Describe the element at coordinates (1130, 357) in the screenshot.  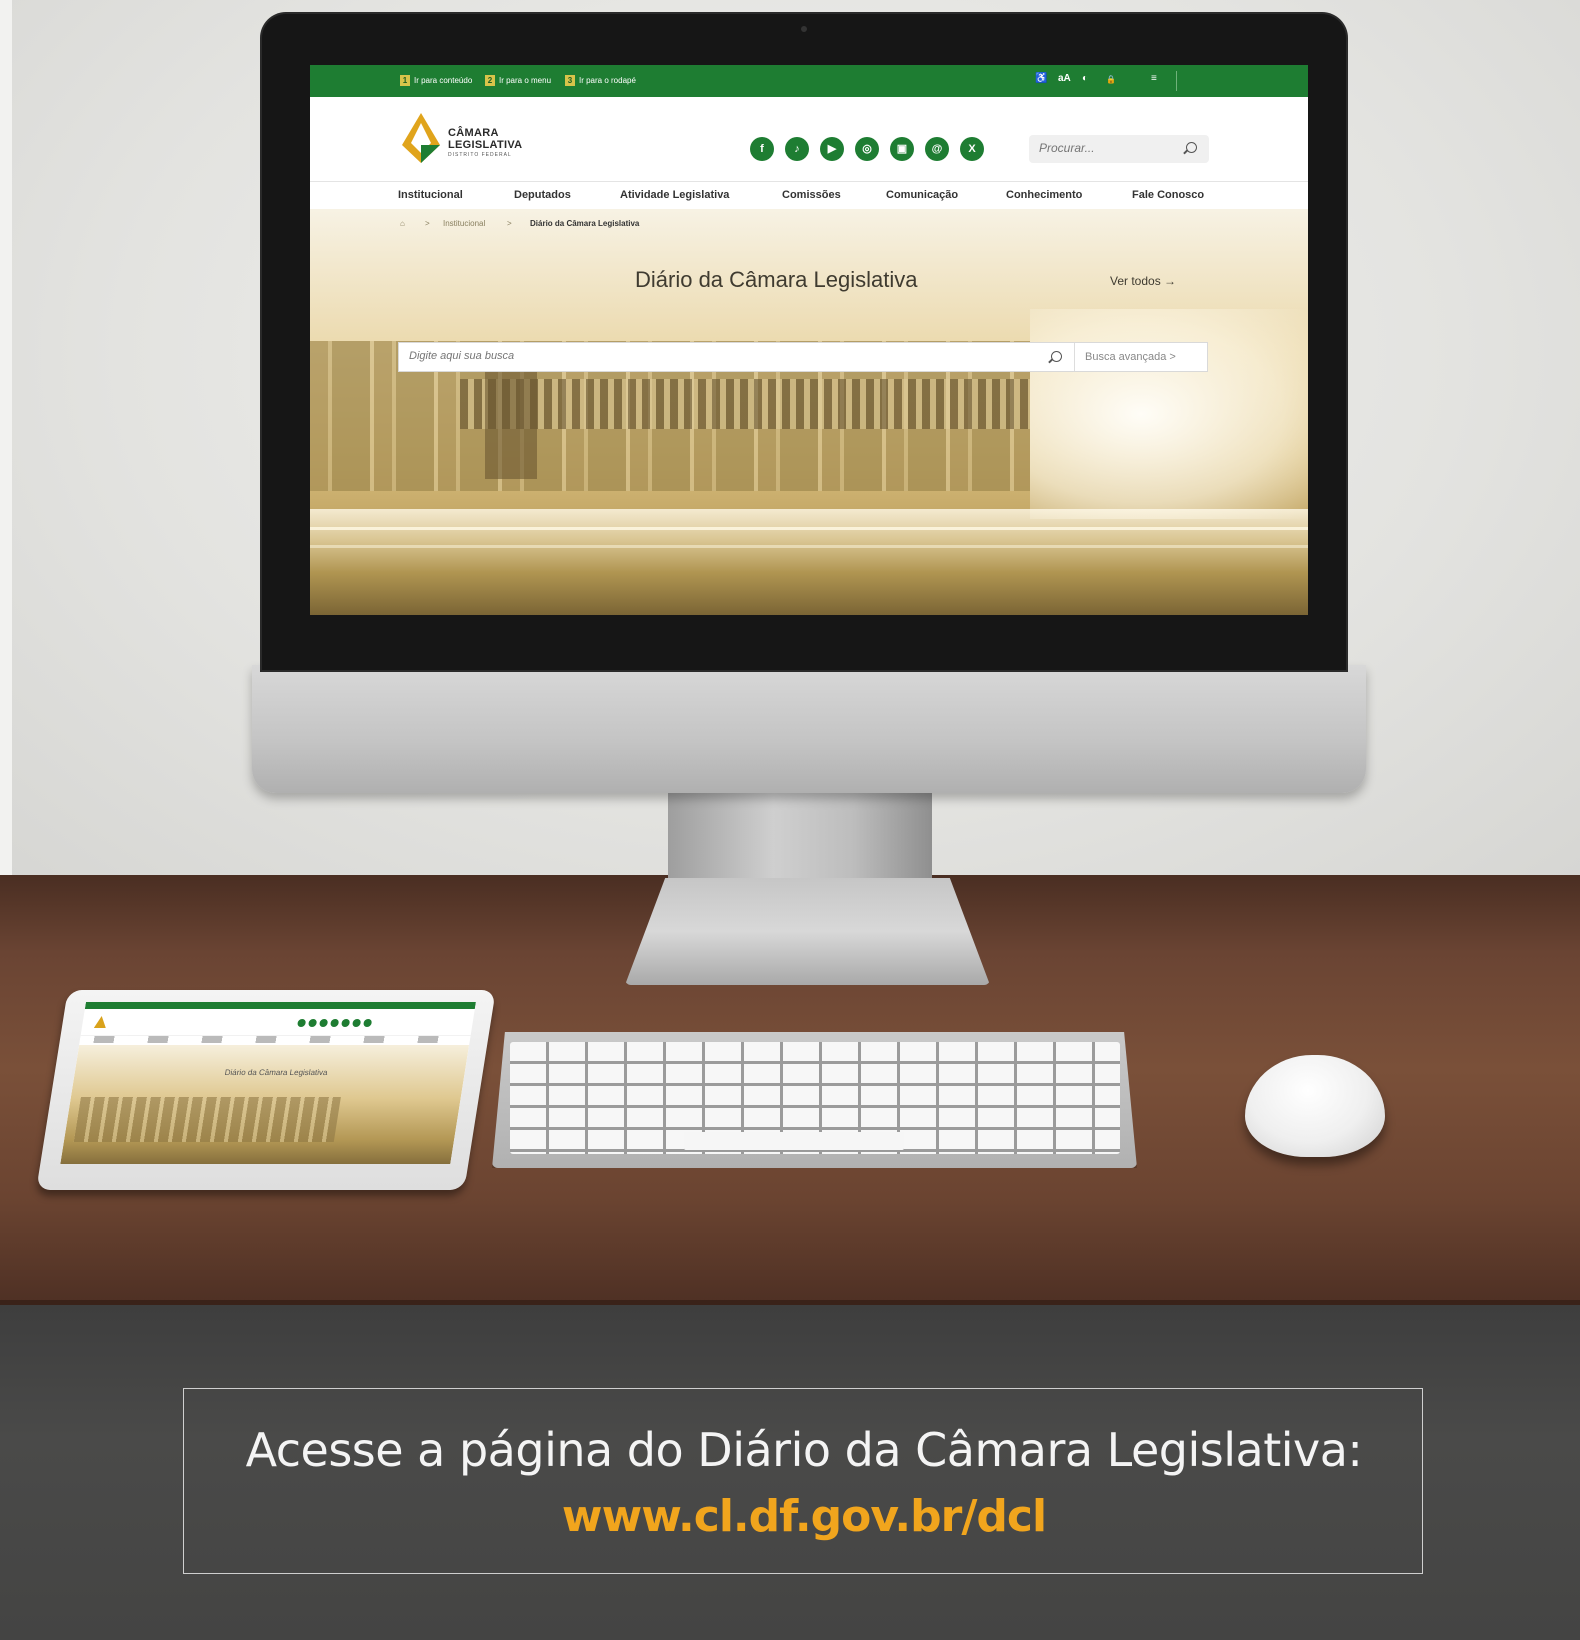
I see `advanced-search-button: Busca avançada >` at that location.